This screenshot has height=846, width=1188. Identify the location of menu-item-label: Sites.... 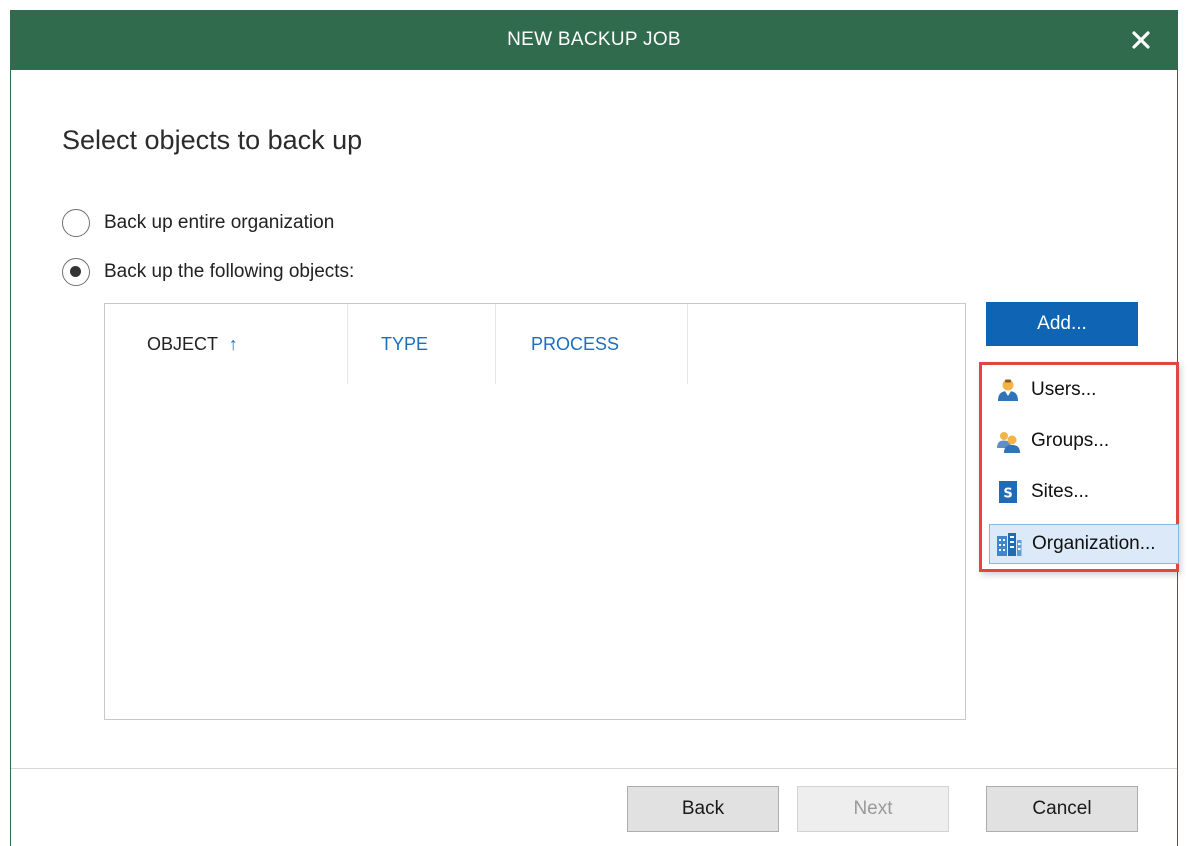
(1060, 491).